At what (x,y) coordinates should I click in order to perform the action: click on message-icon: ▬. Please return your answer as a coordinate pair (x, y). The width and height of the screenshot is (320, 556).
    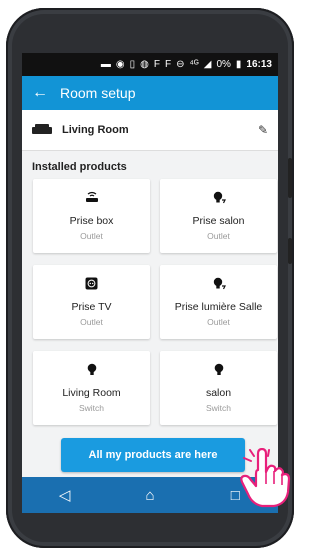
    Looking at the image, I should click on (105, 64).